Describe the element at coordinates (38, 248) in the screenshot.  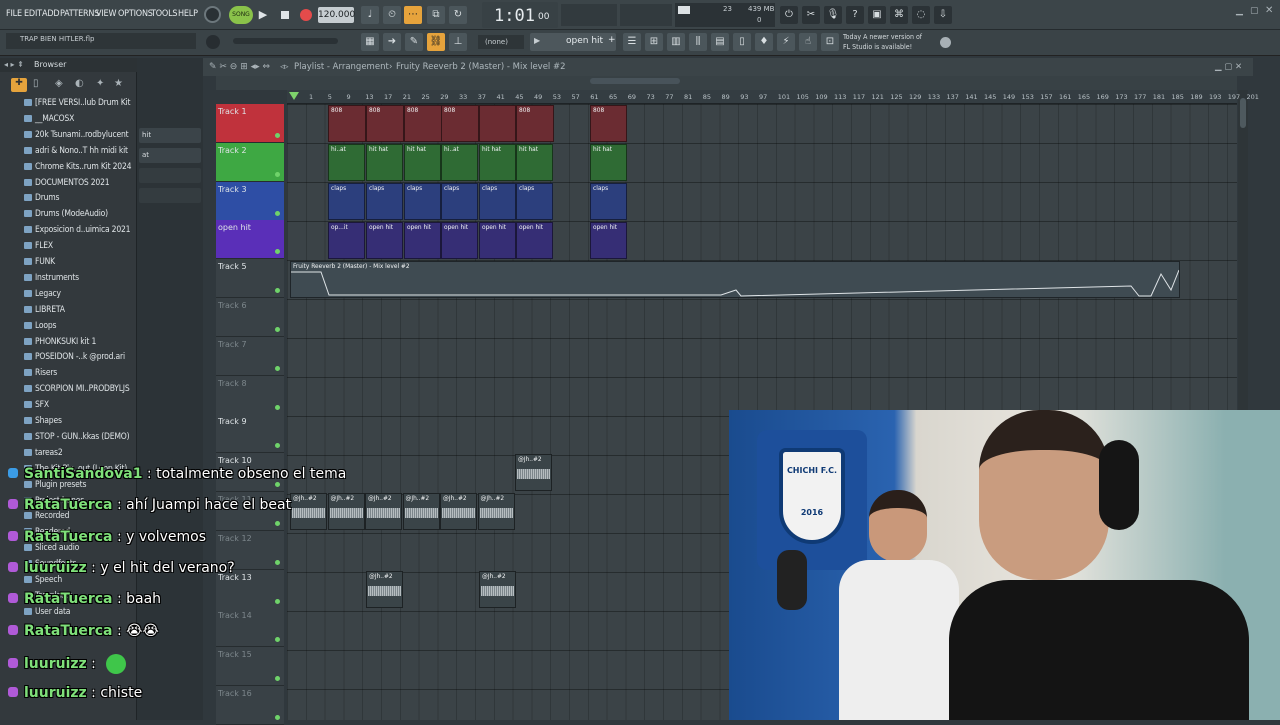
I see `browser-item: FLEX` at that location.